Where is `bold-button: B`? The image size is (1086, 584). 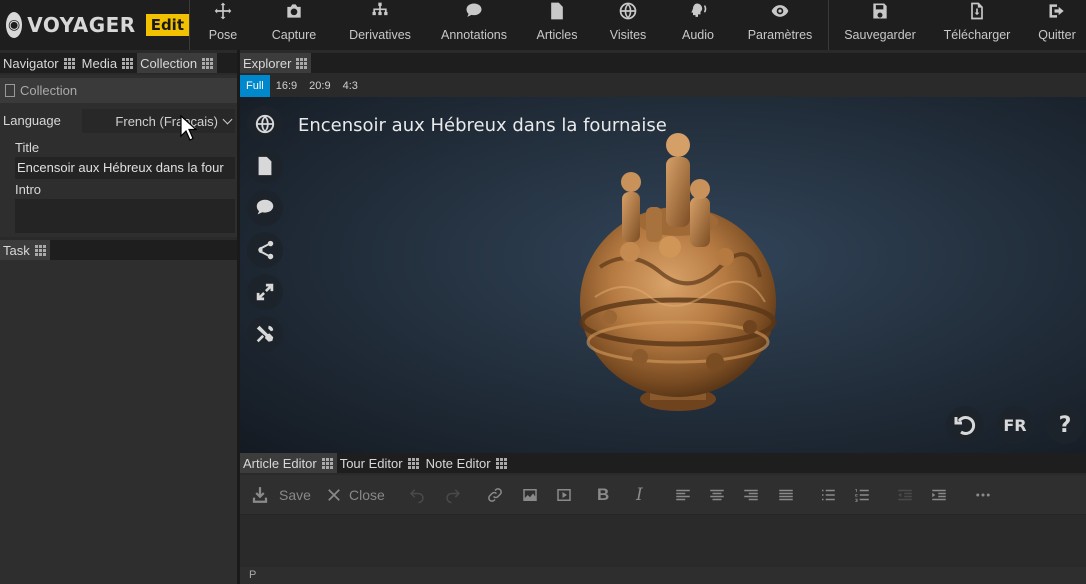 bold-button: B is located at coordinates (603, 495).